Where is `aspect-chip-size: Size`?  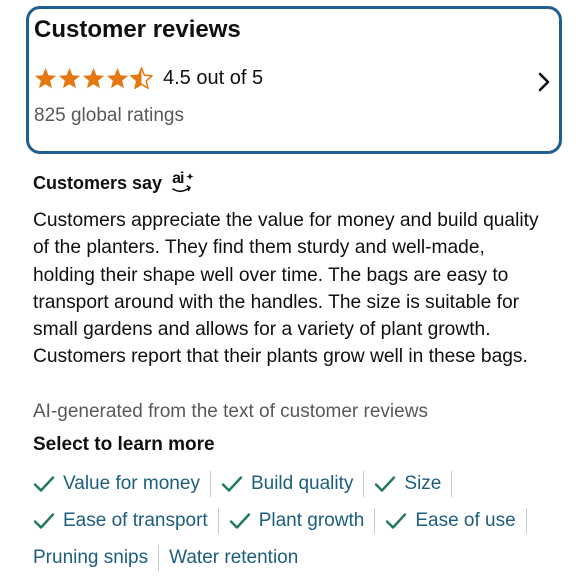 aspect-chip-size: Size is located at coordinates (407, 484).